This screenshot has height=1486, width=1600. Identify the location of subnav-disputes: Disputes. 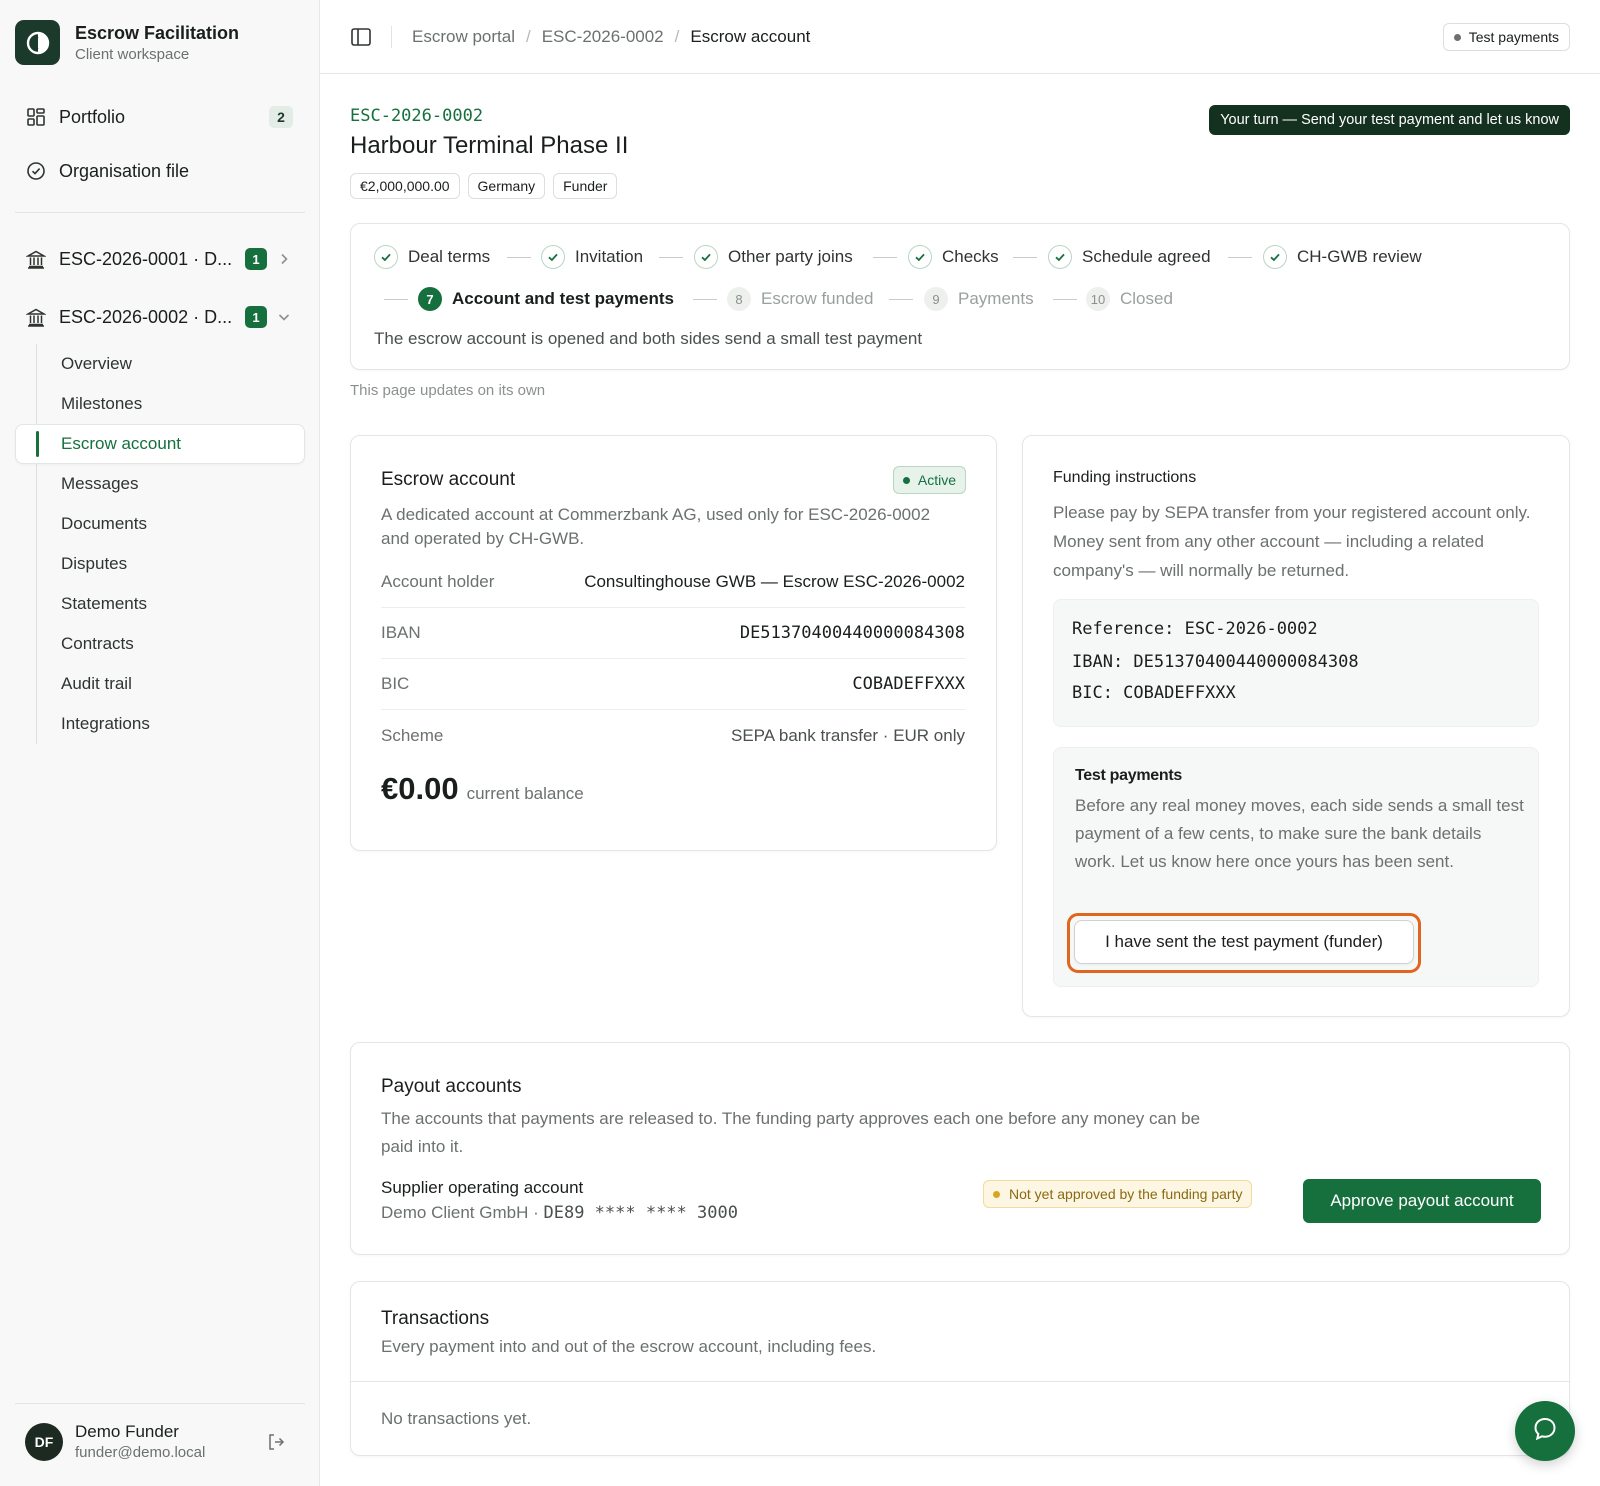
(94, 564).